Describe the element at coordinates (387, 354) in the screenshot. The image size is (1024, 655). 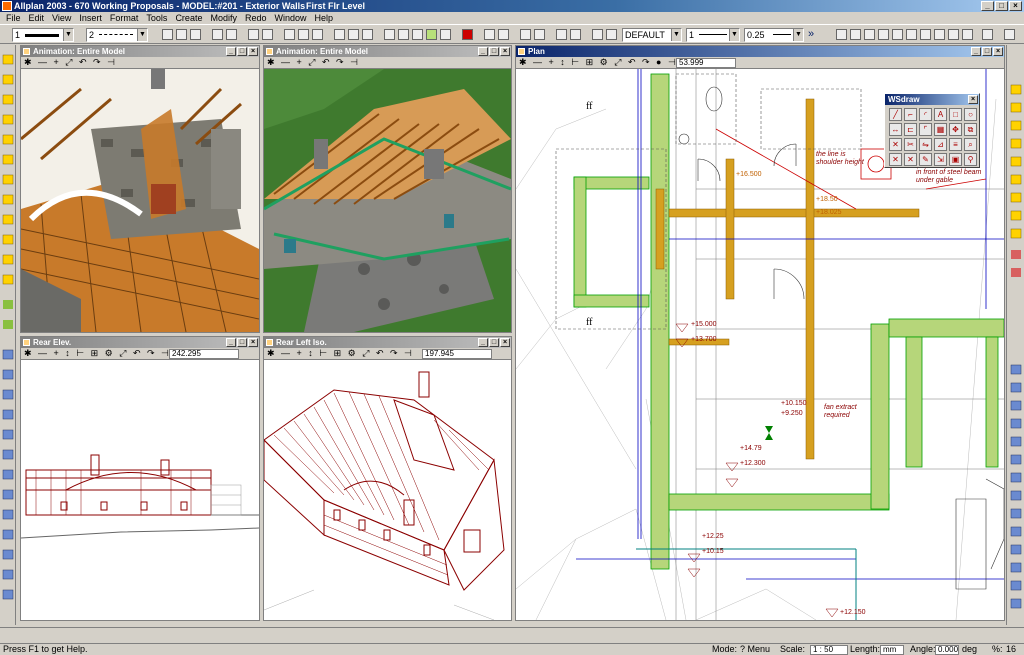
I see `viewport-toolbar: ✱ — + ↕ ⊢ ⊞ ⚙ ⤢ ↶ ↷ ⊣ 197.945` at that location.